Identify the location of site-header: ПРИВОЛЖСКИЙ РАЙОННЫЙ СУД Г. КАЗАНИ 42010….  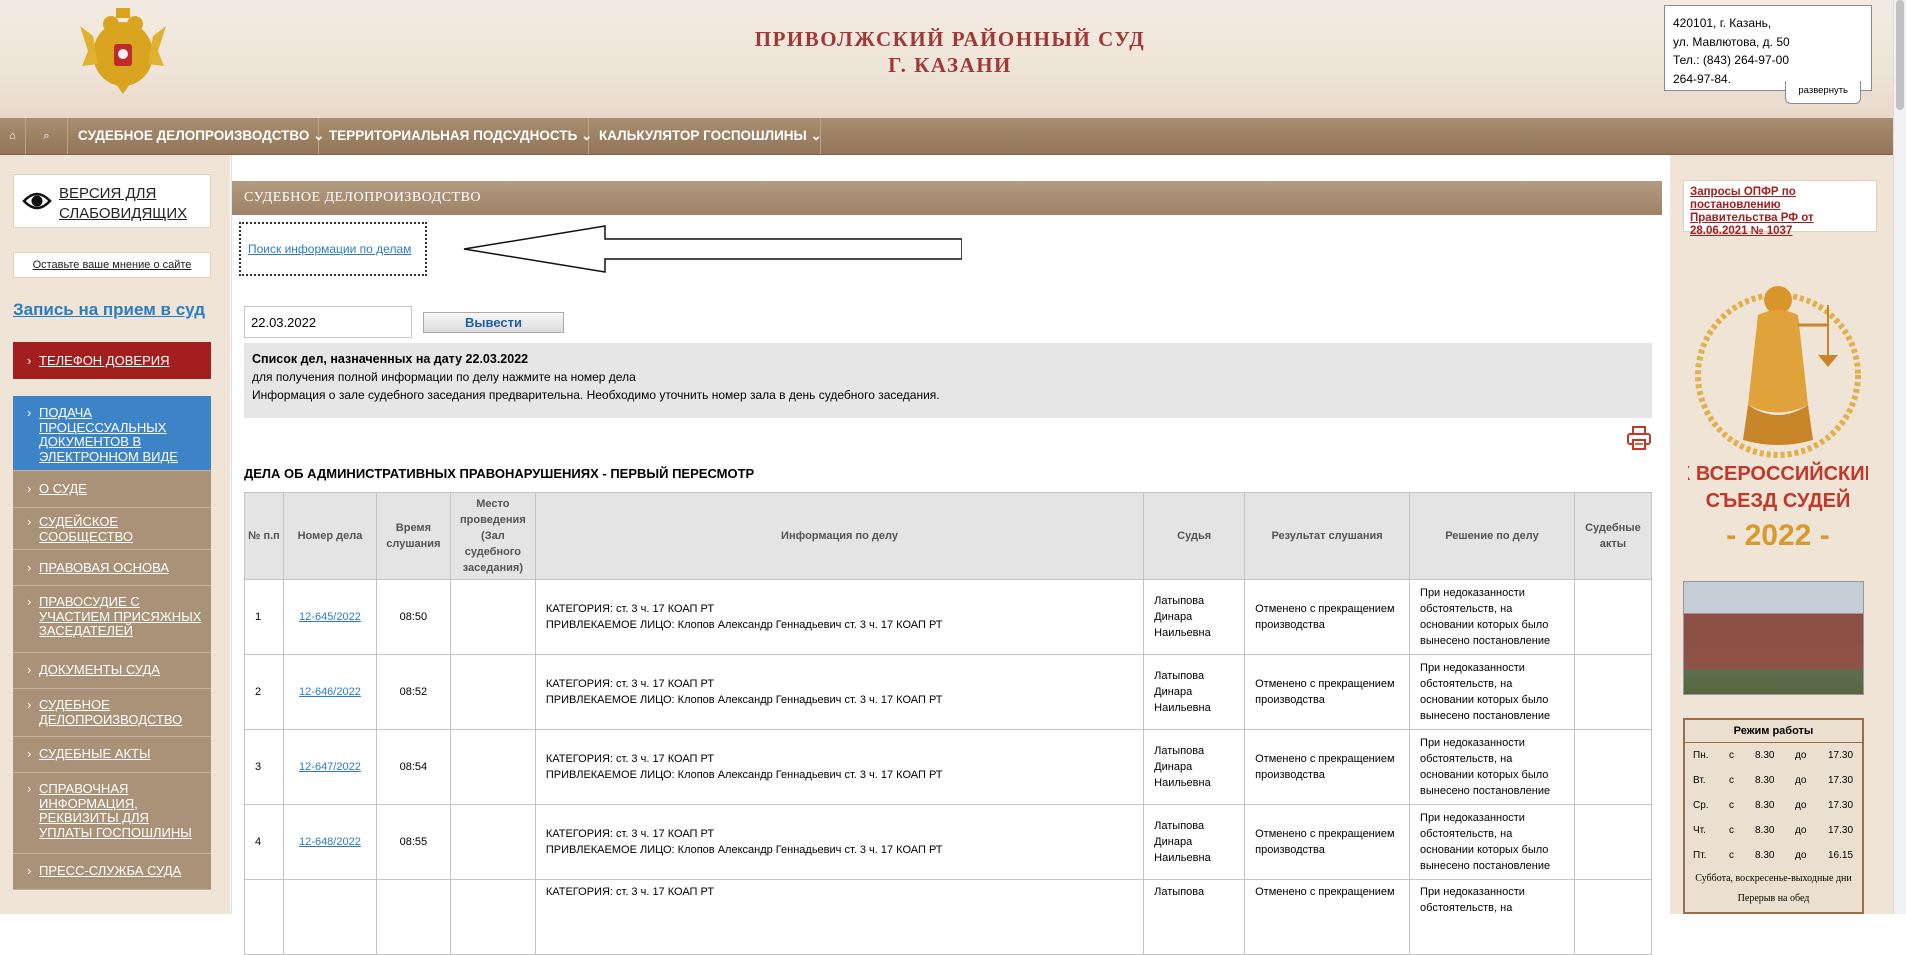
(946, 59).